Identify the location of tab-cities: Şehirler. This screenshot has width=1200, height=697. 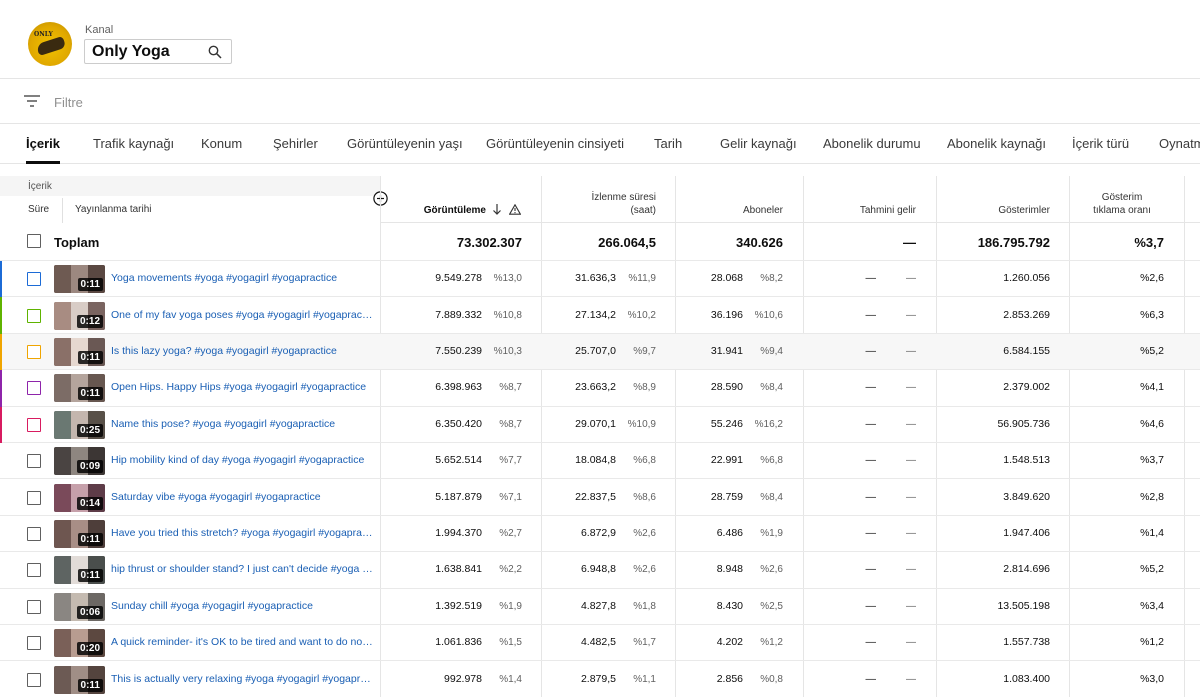
(295, 143).